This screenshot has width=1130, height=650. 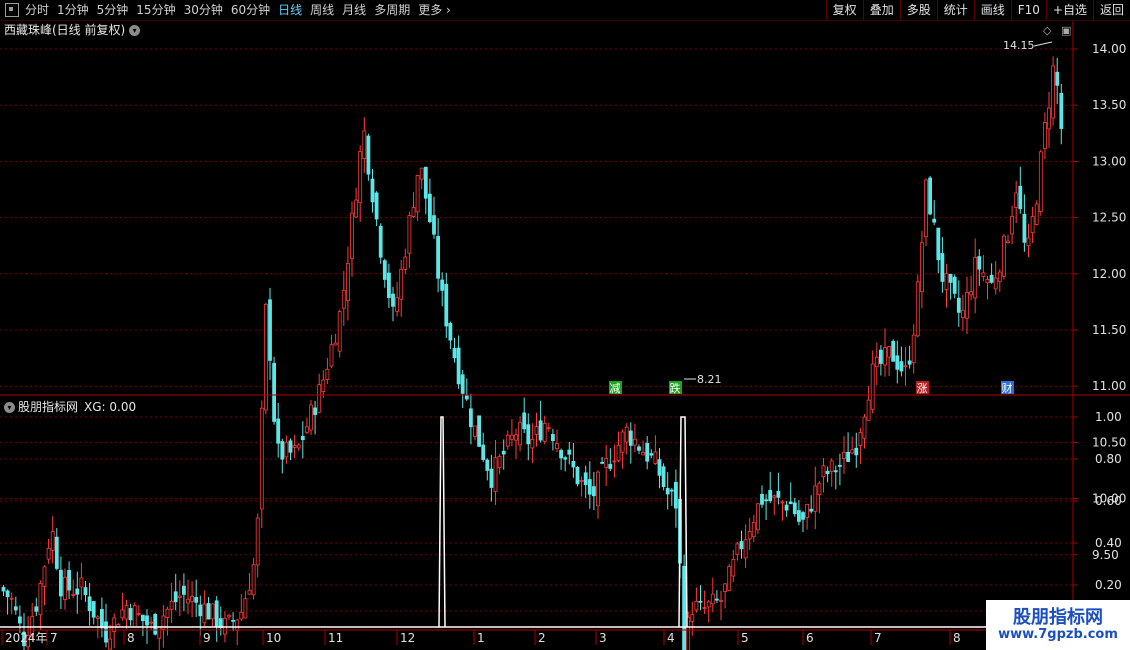 I want to click on date-tick-label: 10, so click(x=273, y=638).